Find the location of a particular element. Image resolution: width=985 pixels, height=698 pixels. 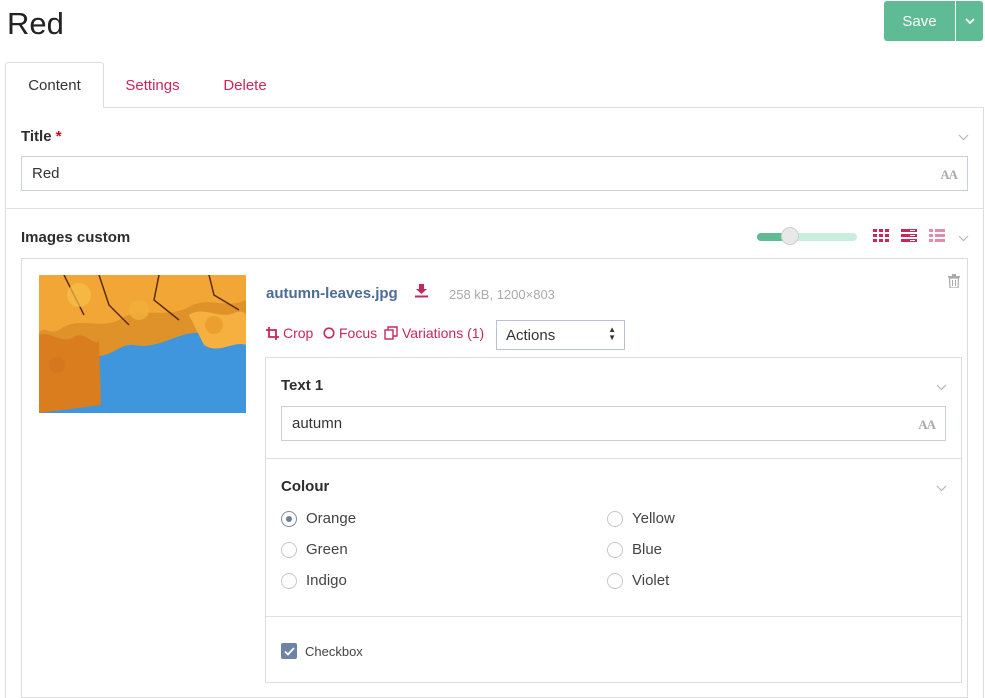

radio-violet: Violet is located at coordinates (638, 580).